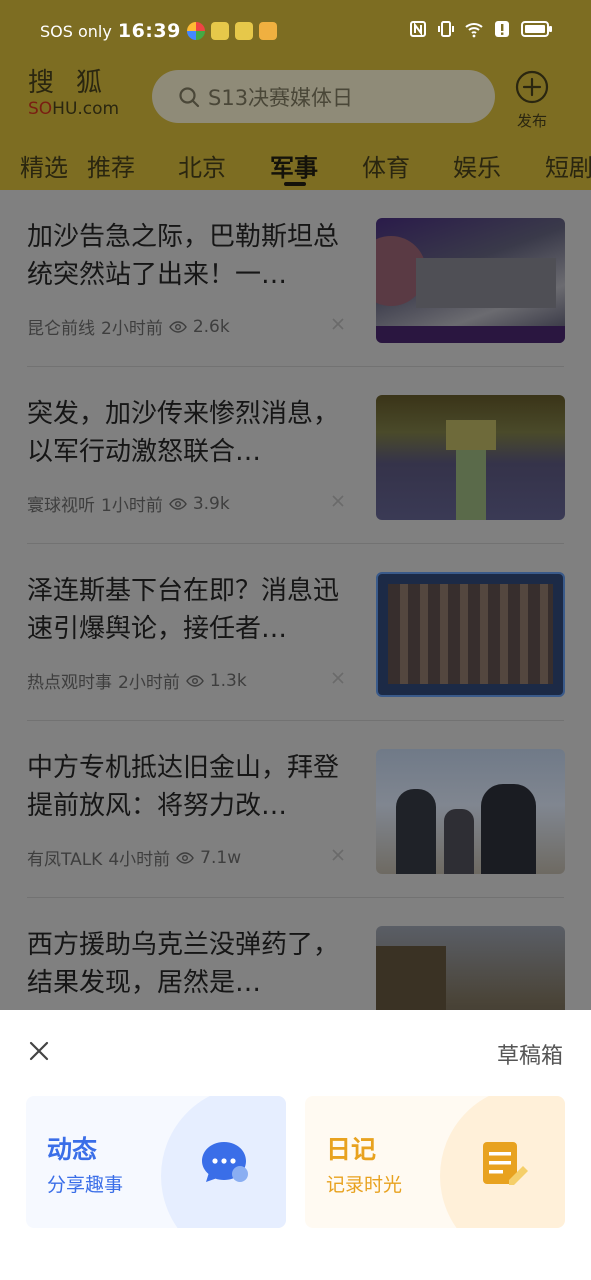 The width and height of the screenshot is (591, 1280). What do you see at coordinates (505, 1163) in the screenshot?
I see `diary-edit-icon` at bounding box center [505, 1163].